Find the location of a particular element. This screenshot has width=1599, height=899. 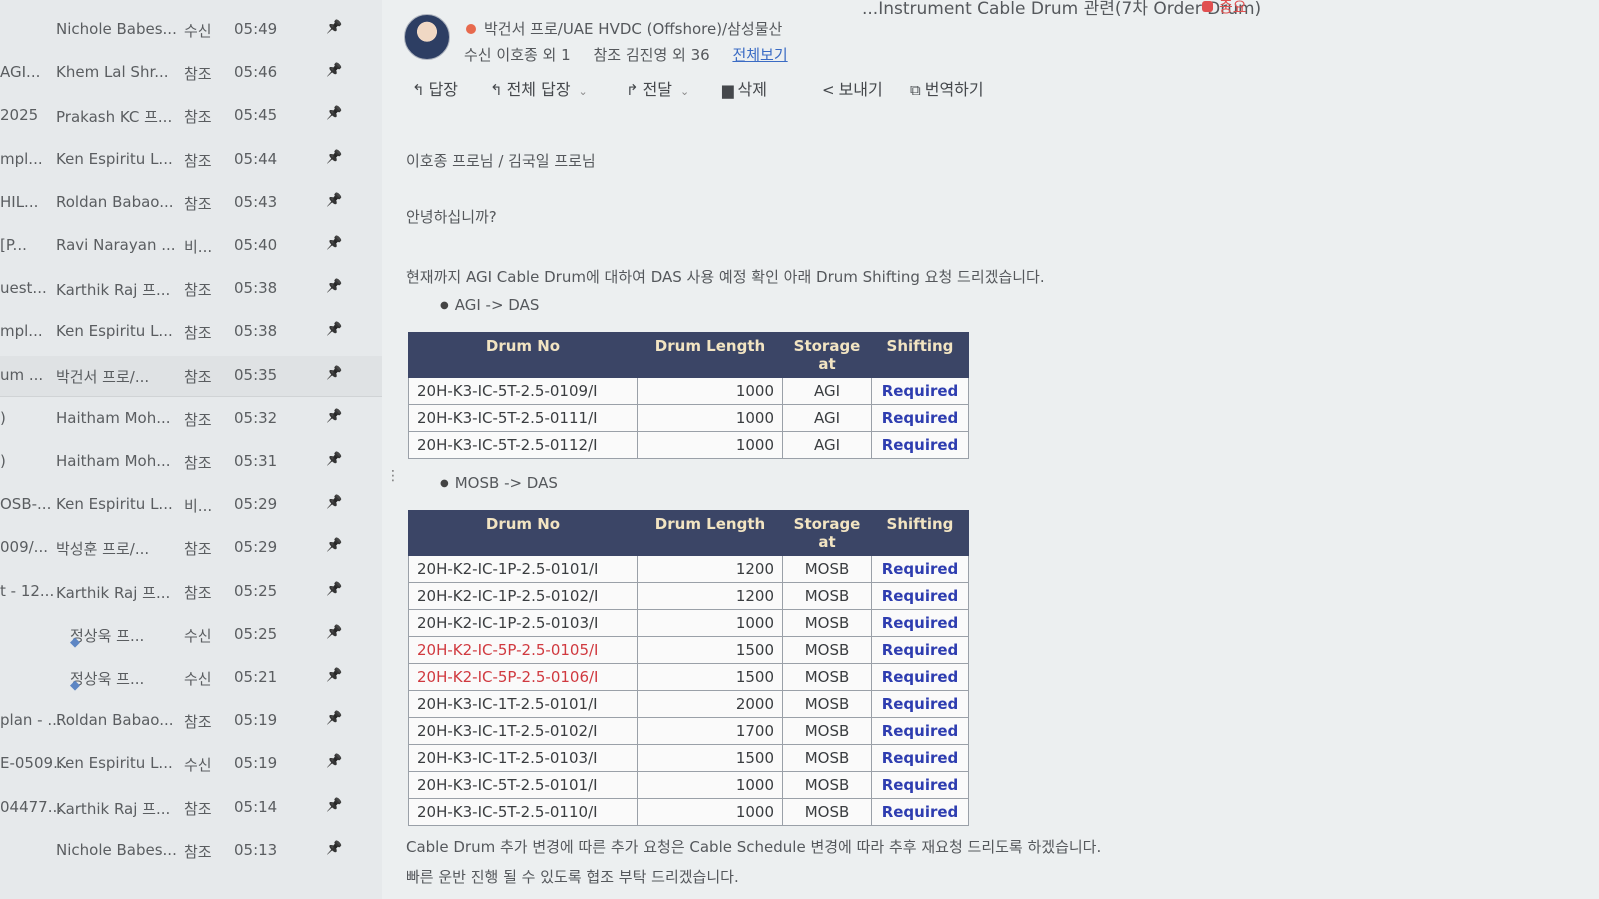

reply-button: ↰ 답장 is located at coordinates (435, 88).